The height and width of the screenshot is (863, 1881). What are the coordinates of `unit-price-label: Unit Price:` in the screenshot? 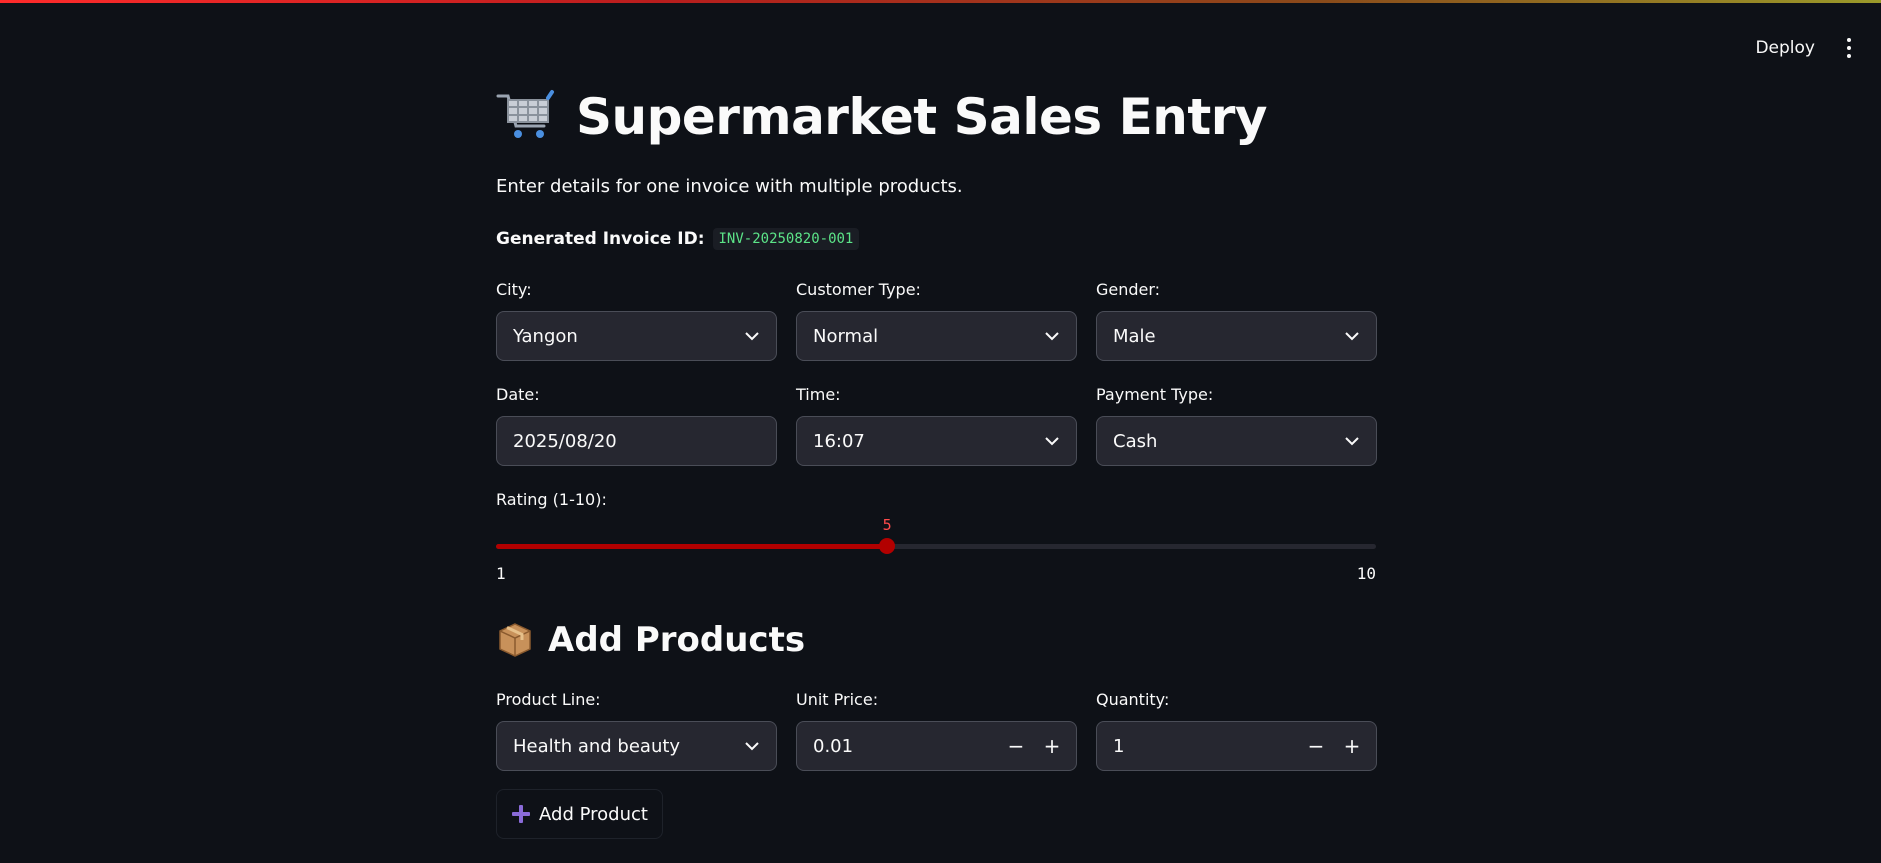 It's located at (837, 699).